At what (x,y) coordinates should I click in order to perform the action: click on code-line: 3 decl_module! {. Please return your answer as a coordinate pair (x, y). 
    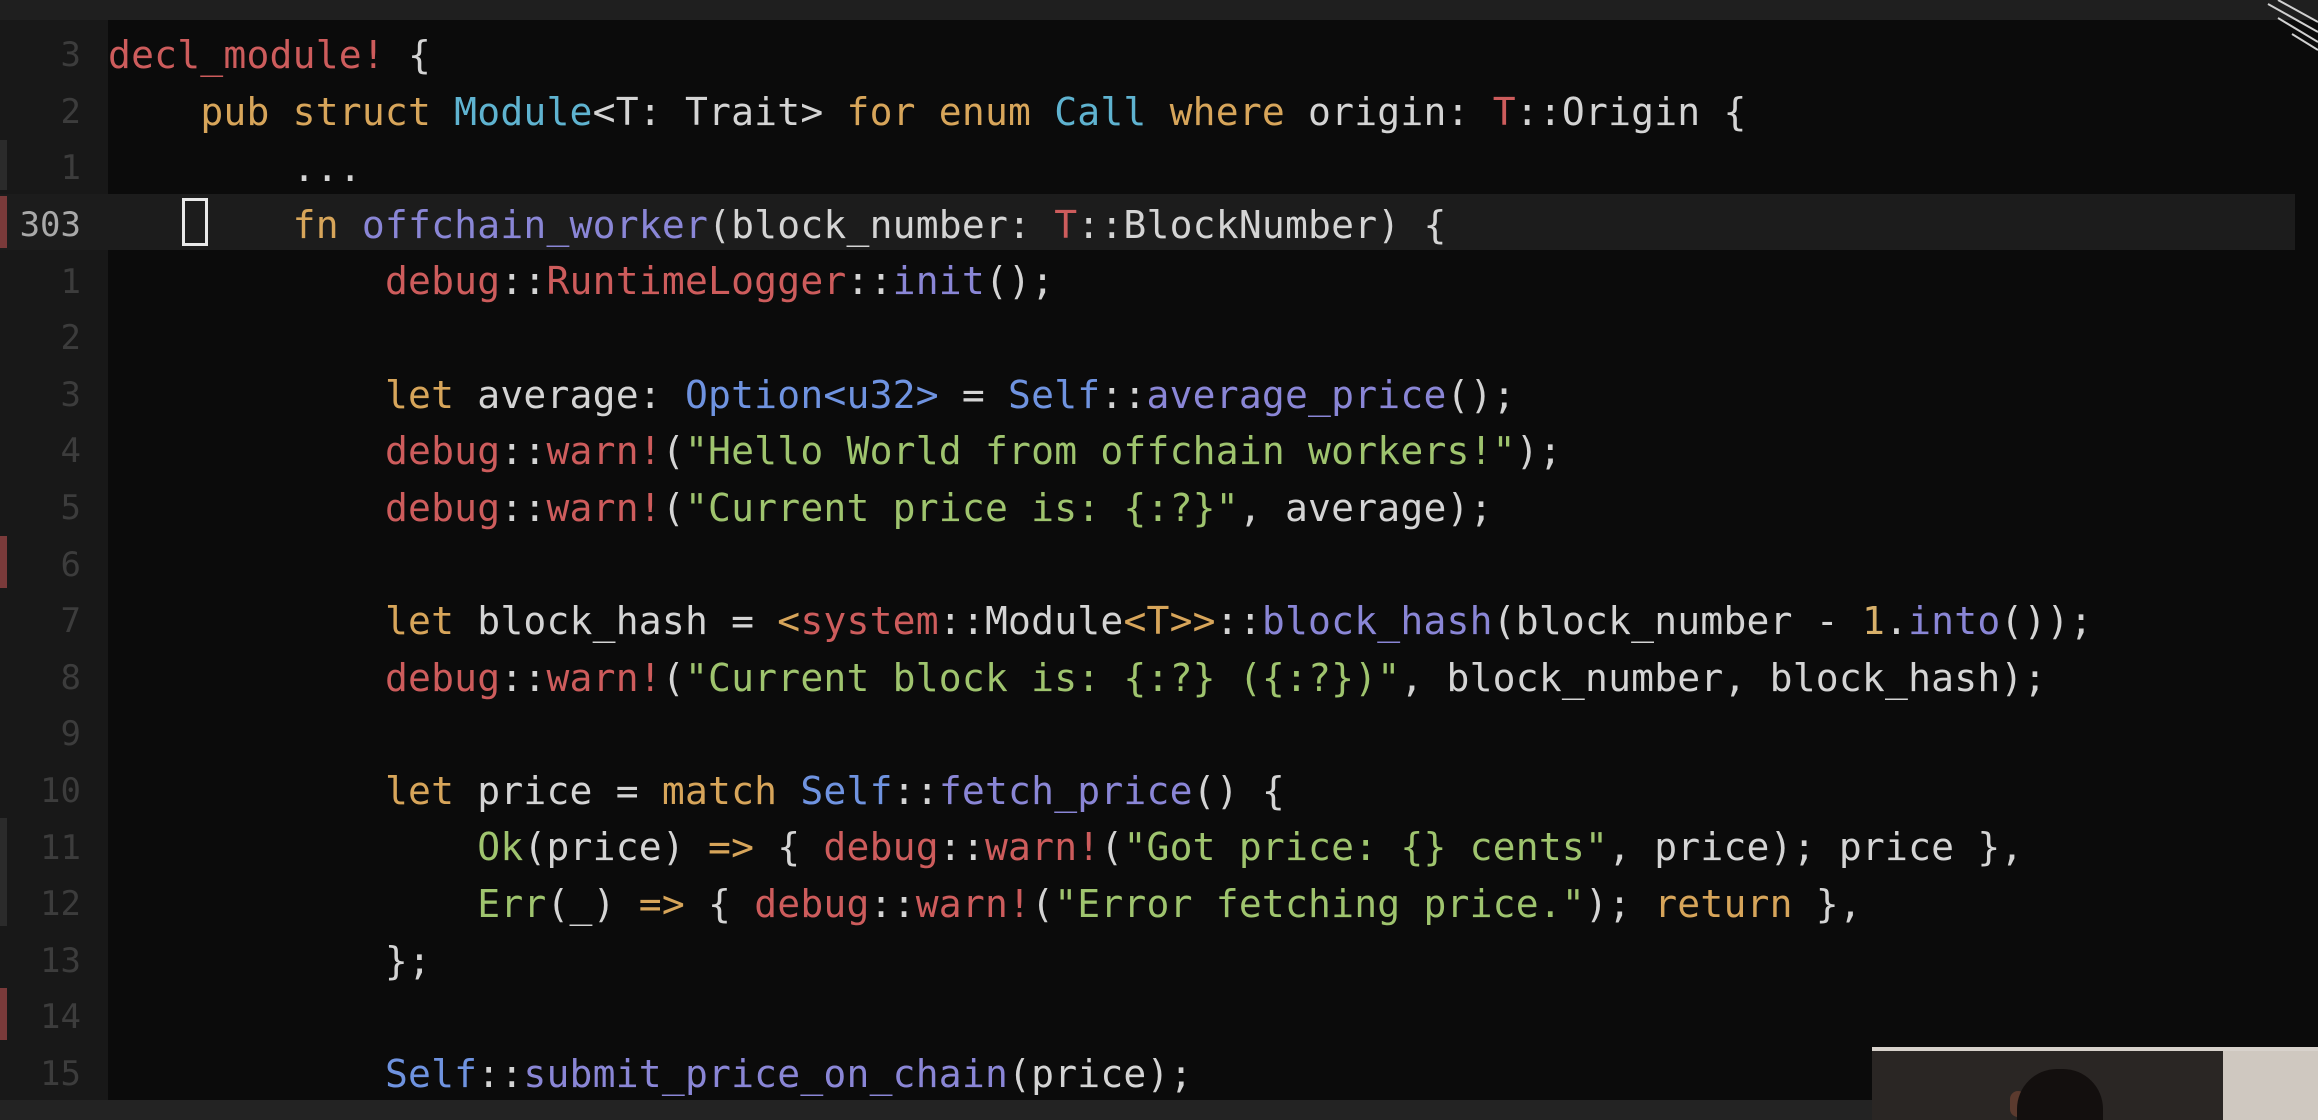
    Looking at the image, I should click on (1159, 55).